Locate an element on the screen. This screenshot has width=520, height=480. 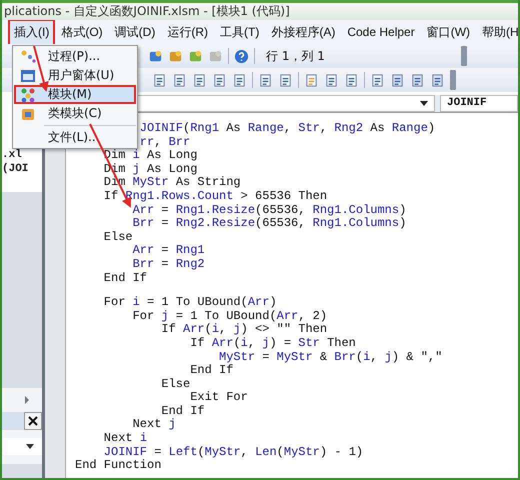
tree-item: (JOI is located at coordinates (22, 169).